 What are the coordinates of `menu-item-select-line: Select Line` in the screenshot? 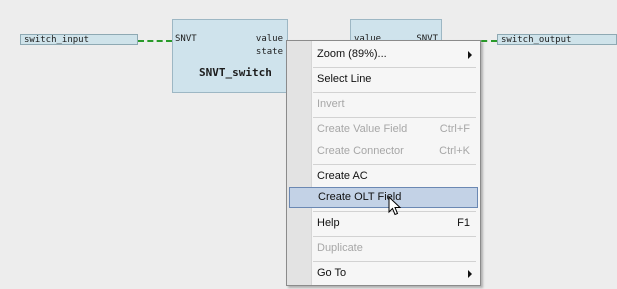 It's located at (383, 79).